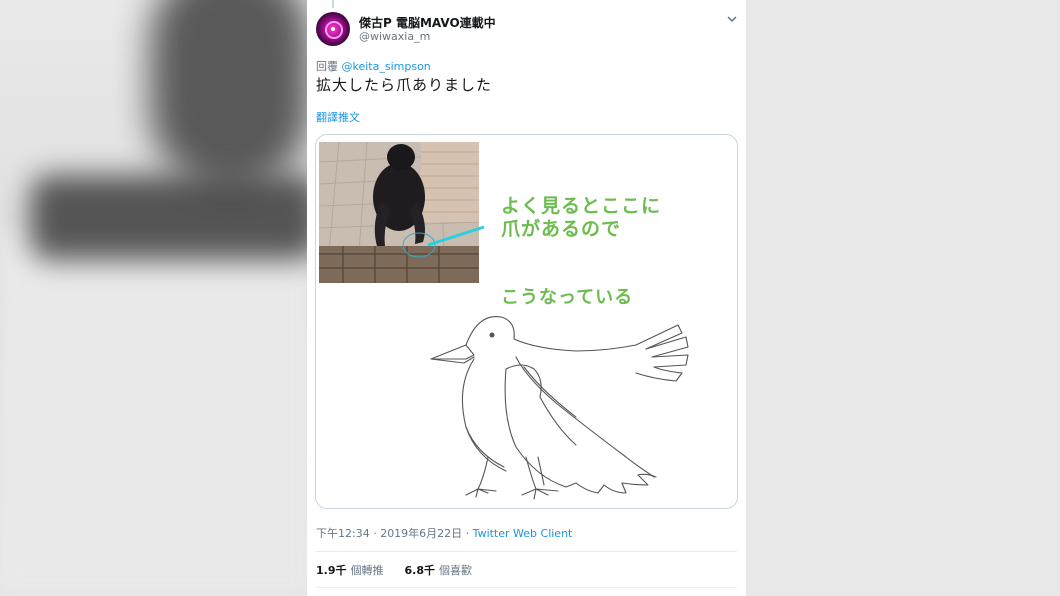 This screenshot has height=596, width=1060. Describe the element at coordinates (404, 85) in the screenshot. I see `tweet-text: 拡大したら爪ありました` at that location.